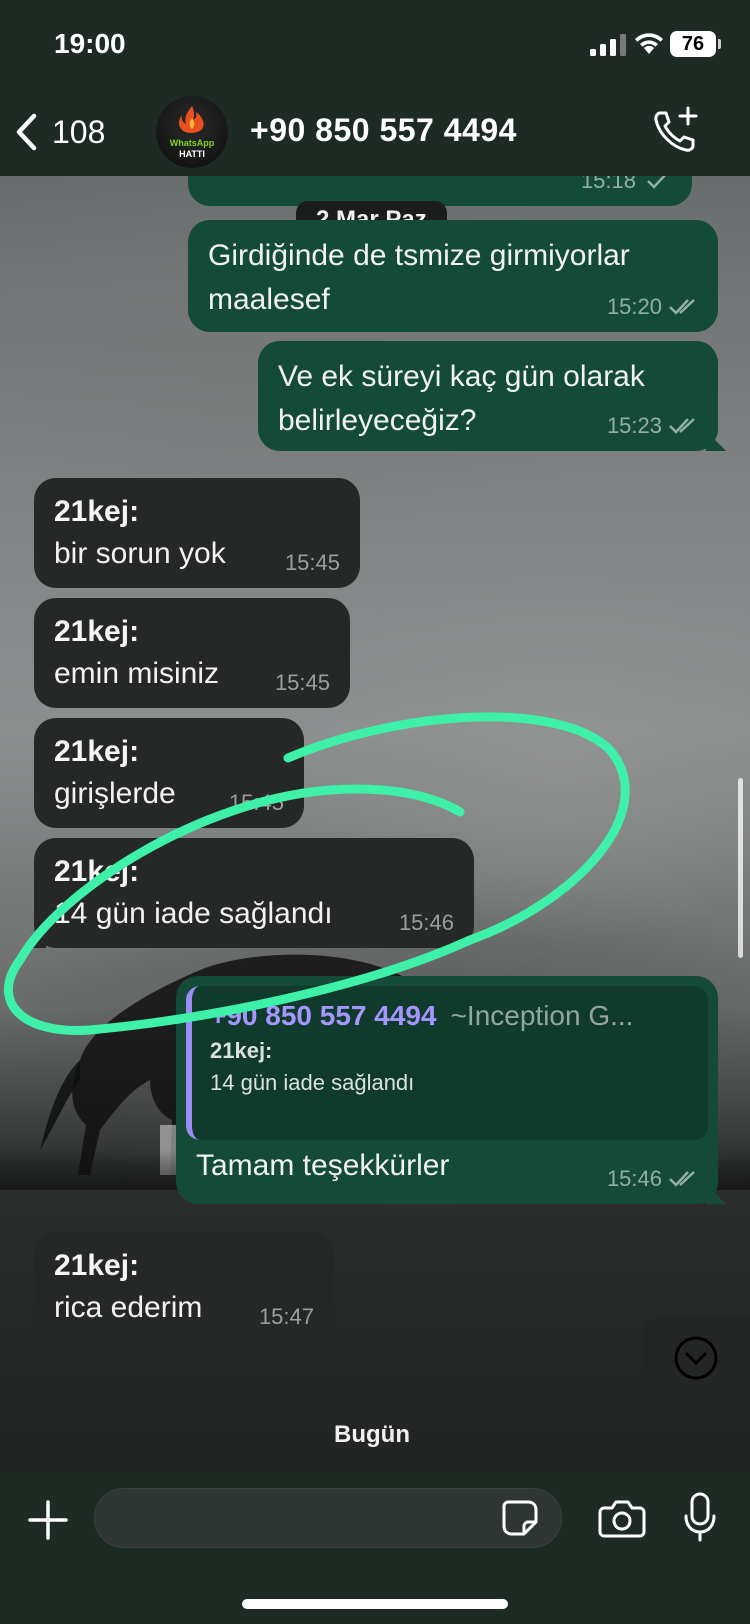 The height and width of the screenshot is (1624, 750). Describe the element at coordinates (375, 45) in the screenshot. I see `status-bar: 19:00 76` at that location.